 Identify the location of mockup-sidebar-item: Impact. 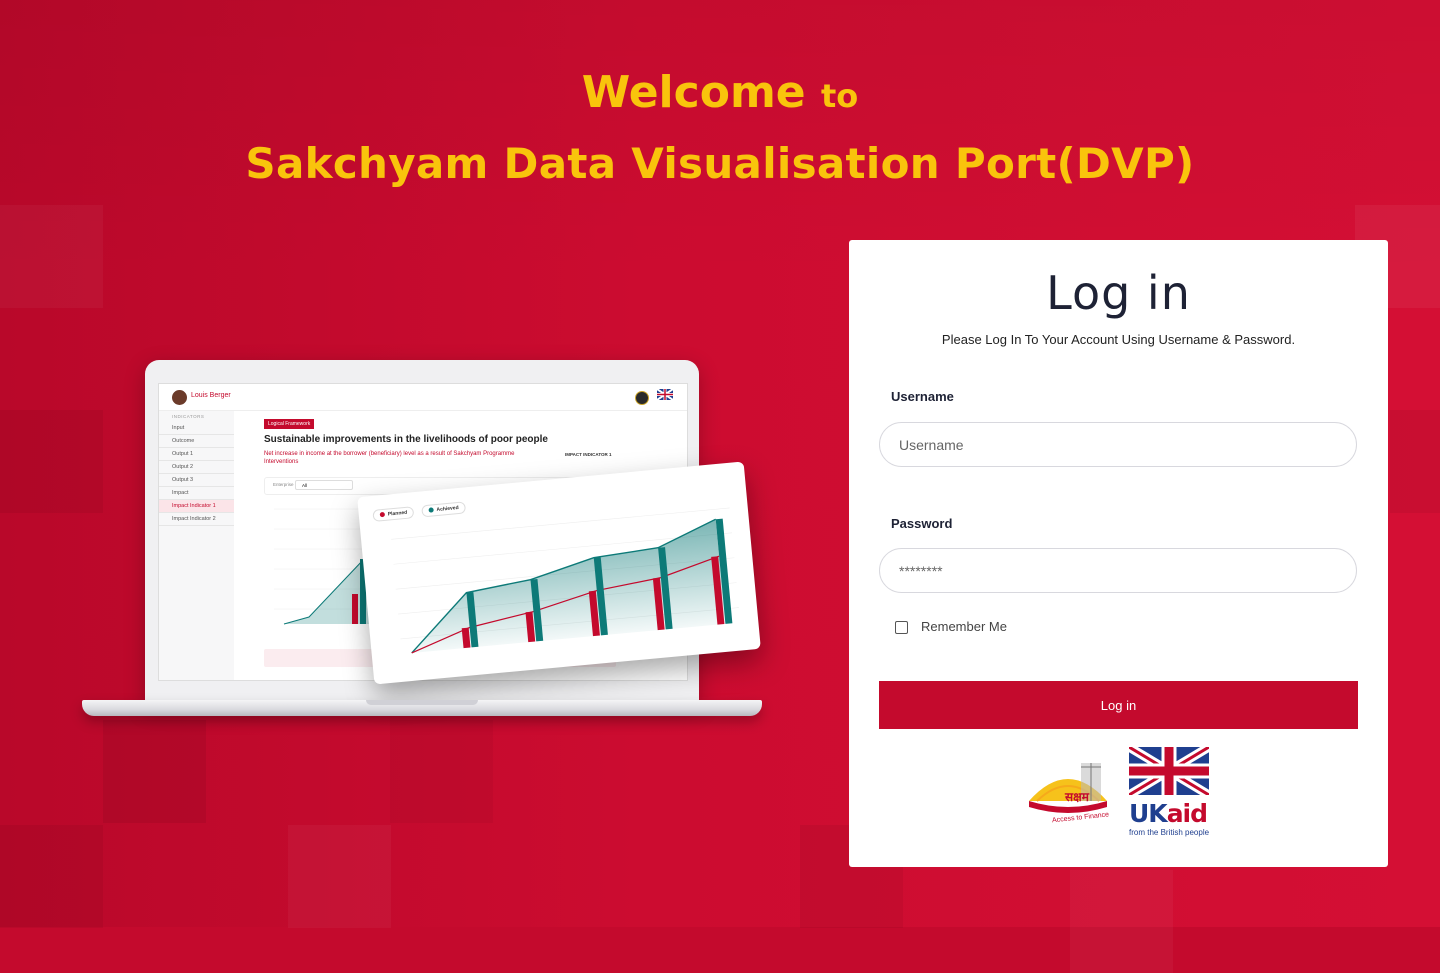
(196, 493).